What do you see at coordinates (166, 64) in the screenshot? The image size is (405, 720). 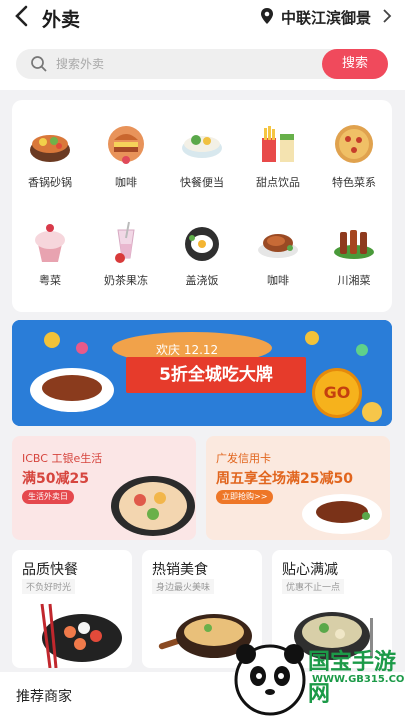 I see `search-input` at bounding box center [166, 64].